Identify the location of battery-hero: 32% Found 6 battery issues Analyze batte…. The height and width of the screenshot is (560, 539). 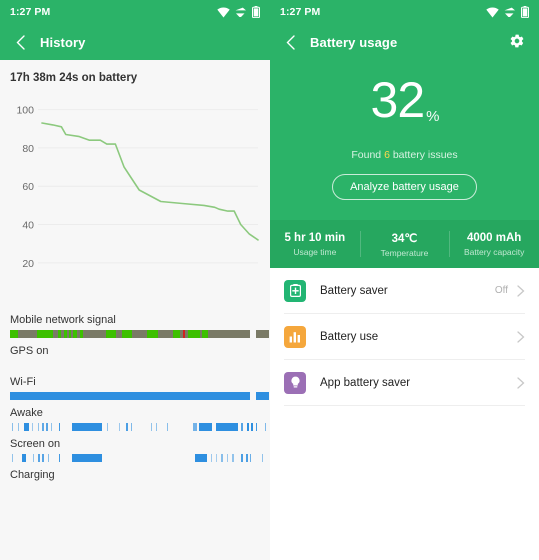
(404, 140).